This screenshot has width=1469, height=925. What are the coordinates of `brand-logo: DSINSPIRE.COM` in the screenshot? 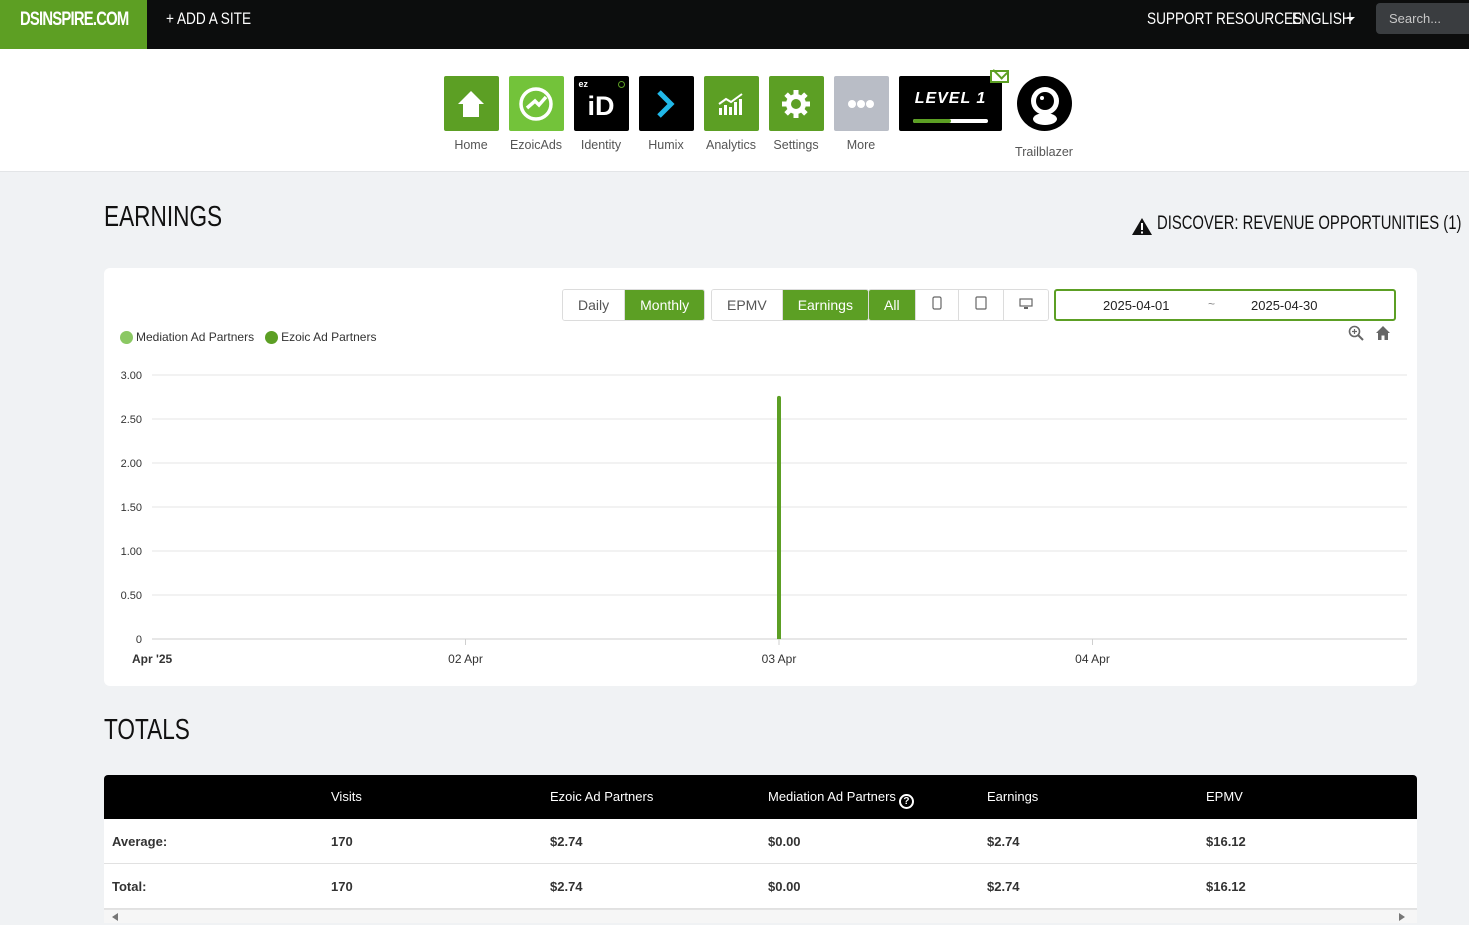 It's located at (73, 24).